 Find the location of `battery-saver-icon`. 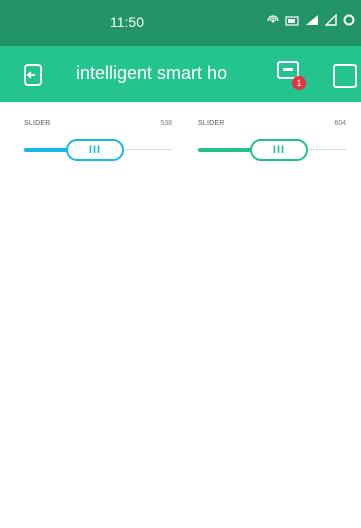

battery-saver-icon is located at coordinates (292, 22).